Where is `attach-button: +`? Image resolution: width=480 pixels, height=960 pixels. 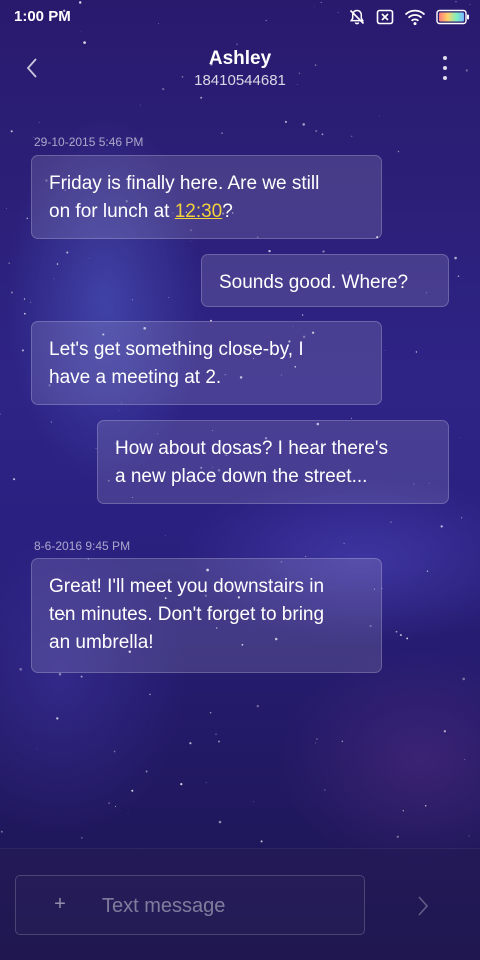
attach-button: + is located at coordinates (60, 904).